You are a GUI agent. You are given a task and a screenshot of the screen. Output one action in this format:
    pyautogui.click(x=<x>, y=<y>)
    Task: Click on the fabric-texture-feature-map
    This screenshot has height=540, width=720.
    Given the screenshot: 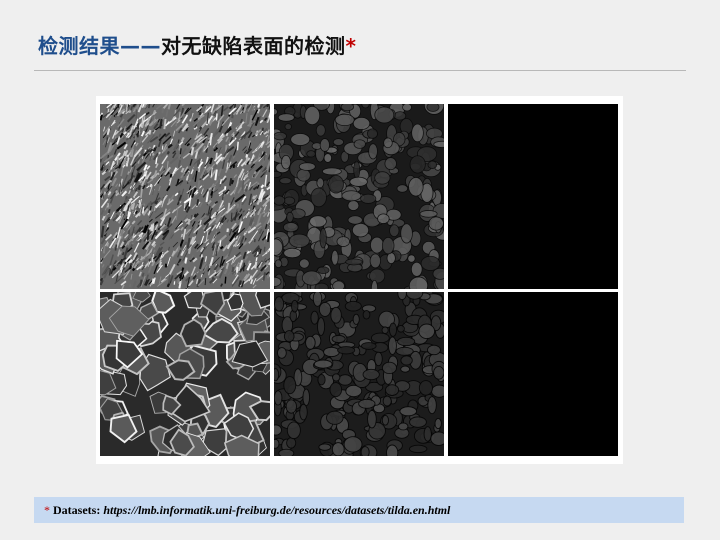 What is the action you would take?
    pyautogui.click(x=359, y=196)
    